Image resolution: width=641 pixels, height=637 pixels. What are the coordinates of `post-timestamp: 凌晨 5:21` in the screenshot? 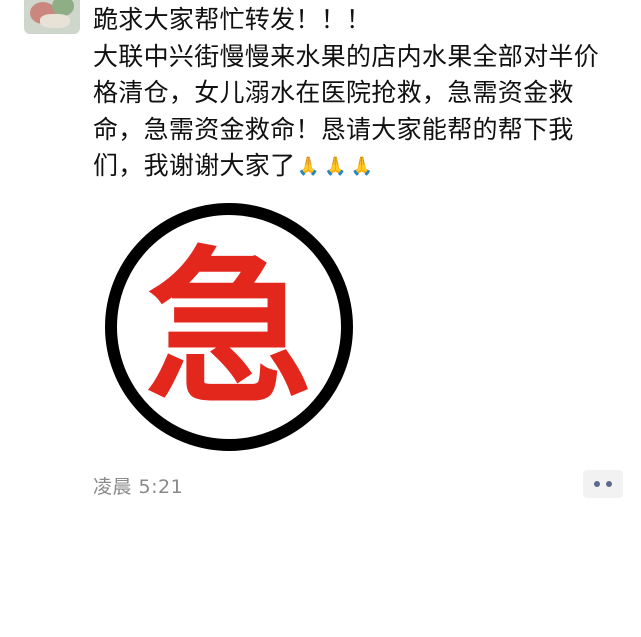 It's located at (138, 487).